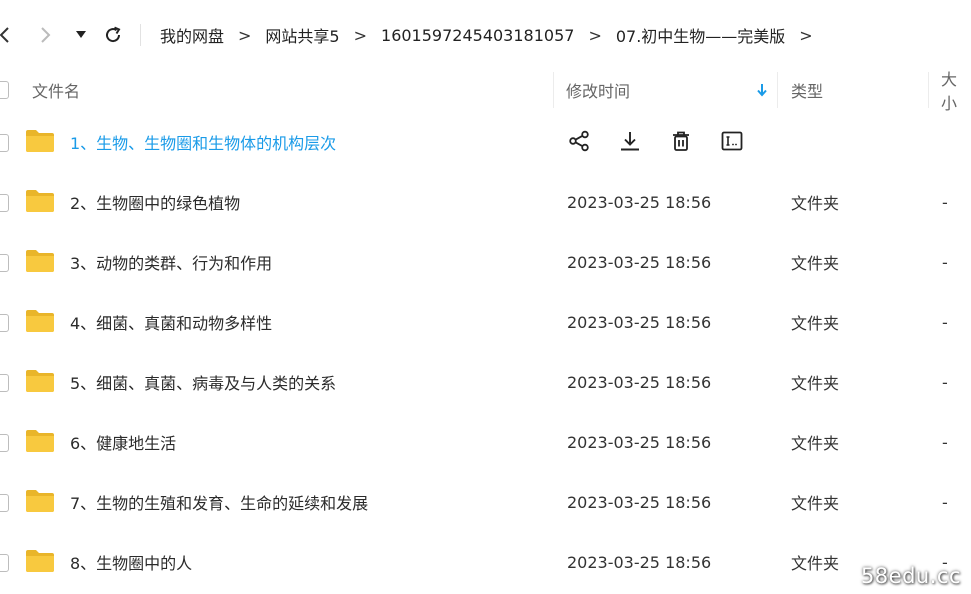  I want to click on delete-button, so click(681, 141).